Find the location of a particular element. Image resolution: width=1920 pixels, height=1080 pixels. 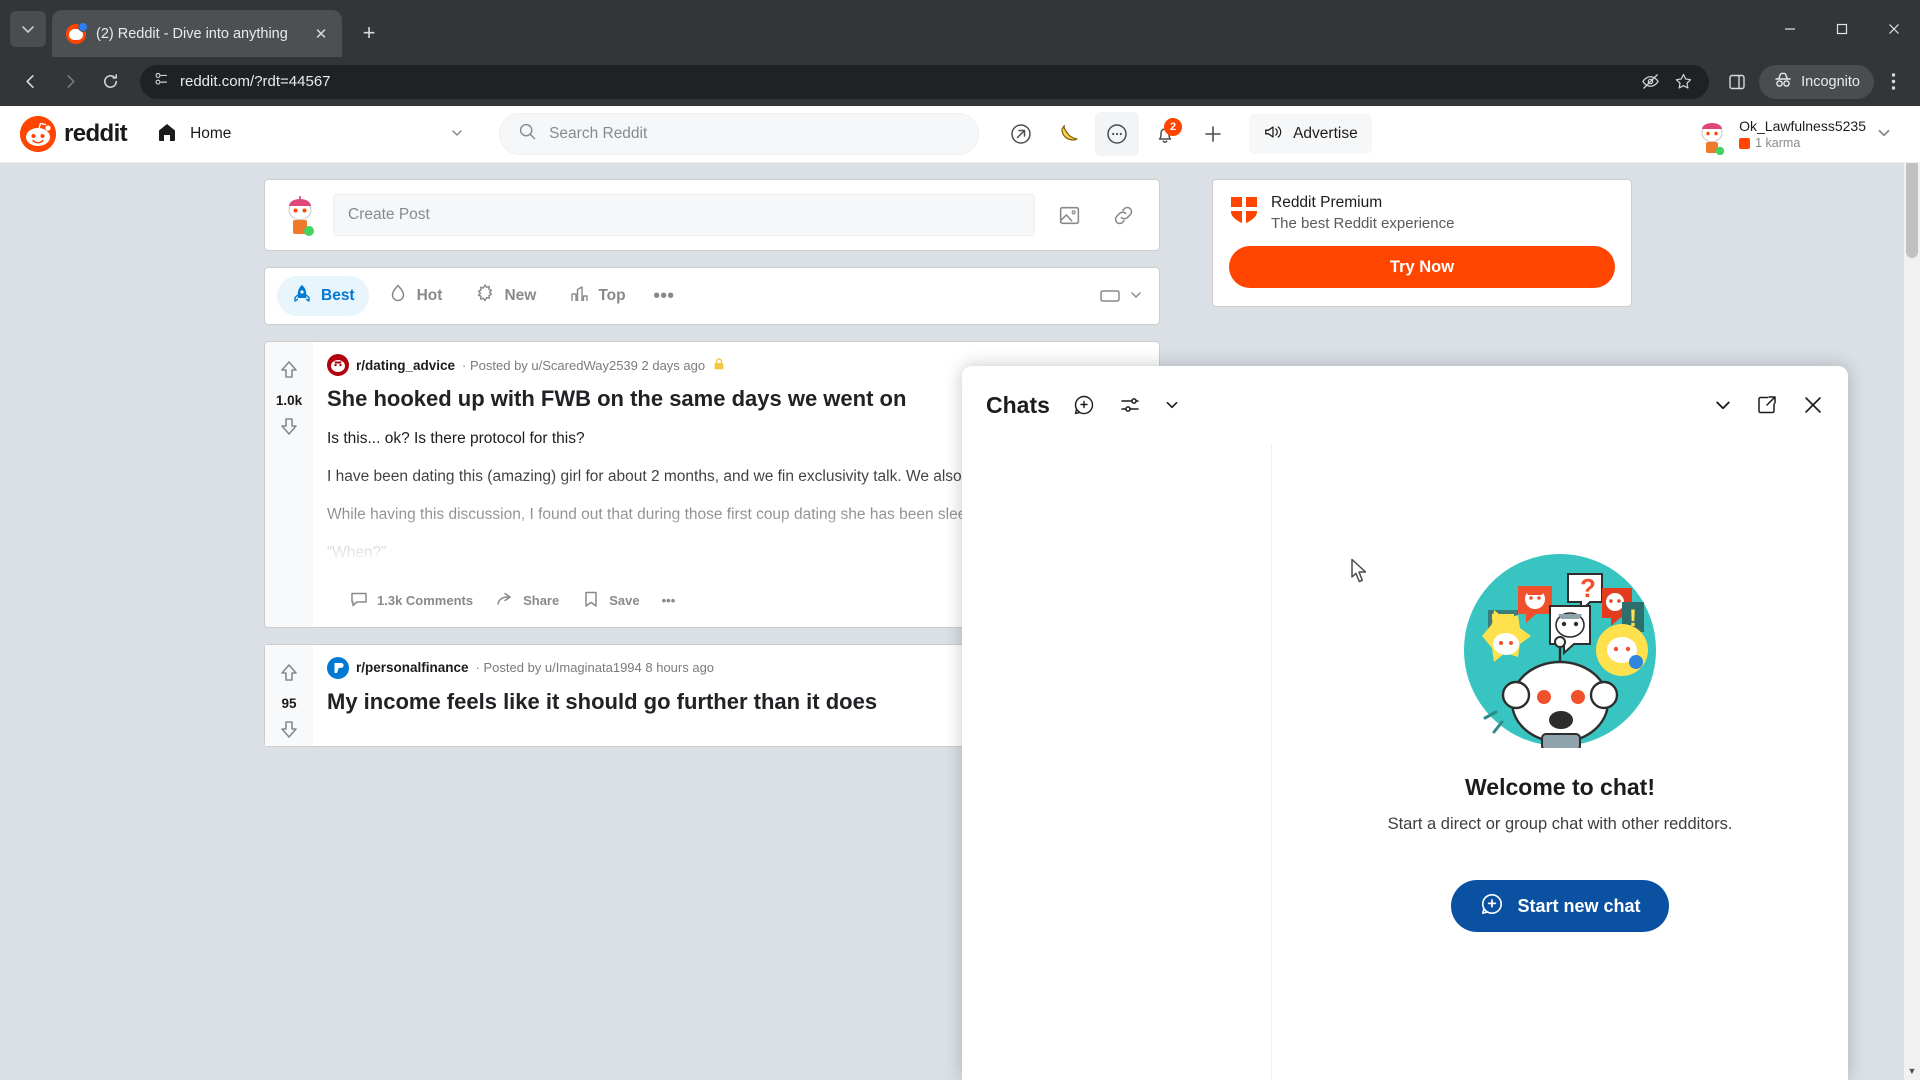

new-chat-icon is located at coordinates (1084, 405).